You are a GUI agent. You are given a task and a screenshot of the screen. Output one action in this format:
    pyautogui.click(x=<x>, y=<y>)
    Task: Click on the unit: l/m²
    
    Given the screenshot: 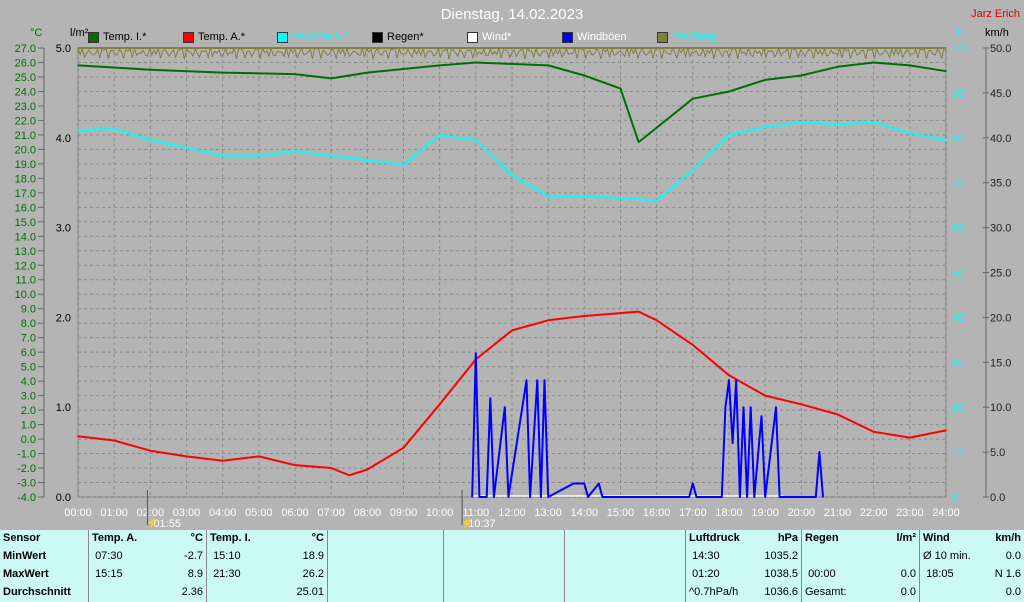 What is the action you would take?
    pyautogui.click(x=906, y=538)
    